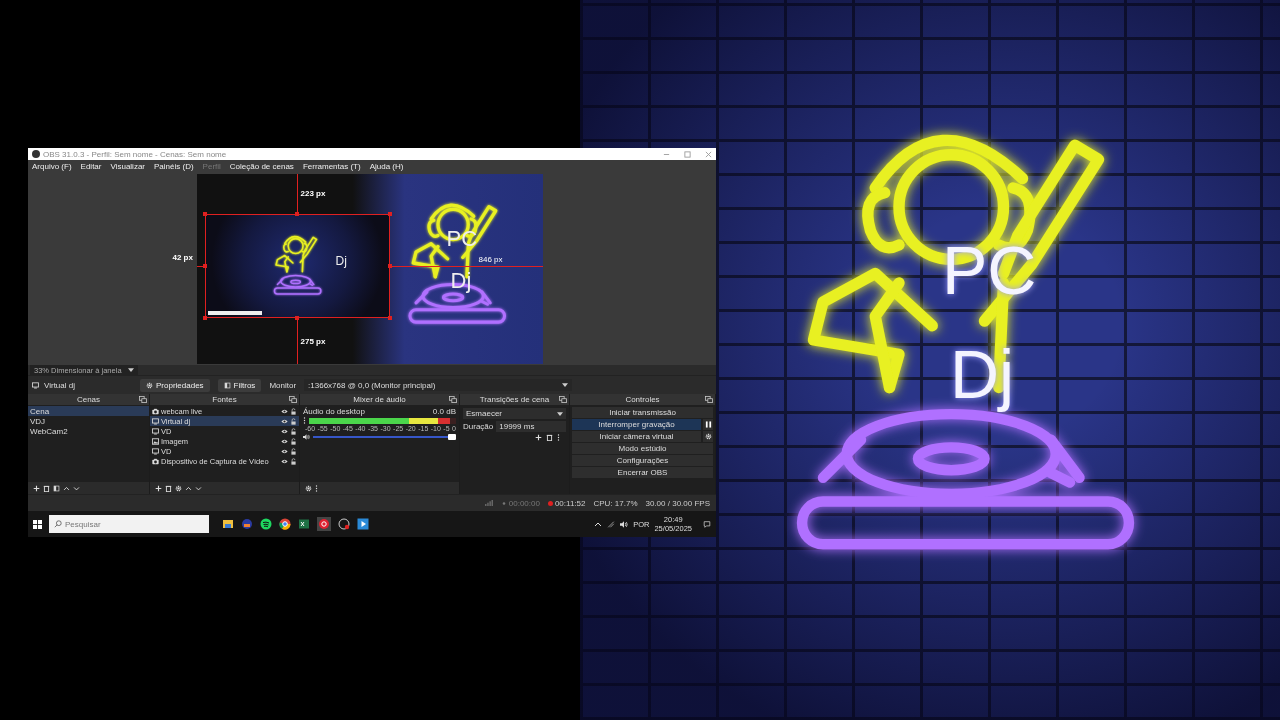 This screenshot has height=720, width=1280. I want to click on dock-header: Fontes, so click(224, 399).